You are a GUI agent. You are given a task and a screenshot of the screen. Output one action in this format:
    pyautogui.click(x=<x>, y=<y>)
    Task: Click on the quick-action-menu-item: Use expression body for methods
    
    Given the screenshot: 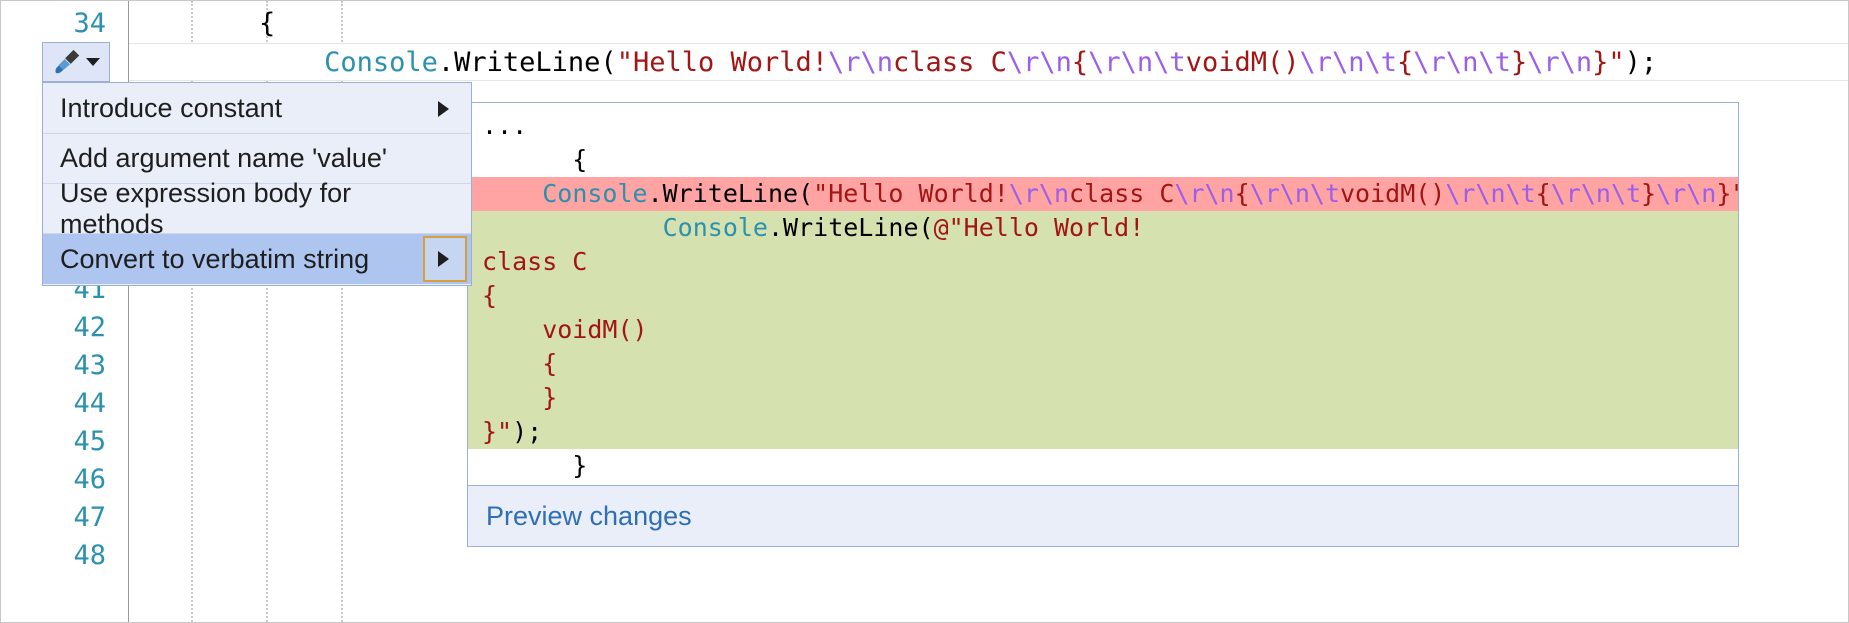 What is the action you would take?
    pyautogui.click(x=257, y=208)
    